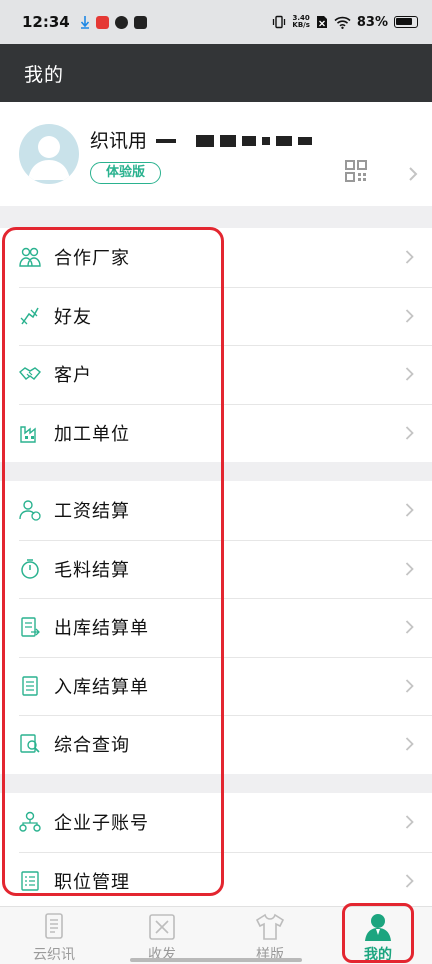 The height and width of the screenshot is (964, 432). I want to click on tab-mine: 我的, so click(378, 935).